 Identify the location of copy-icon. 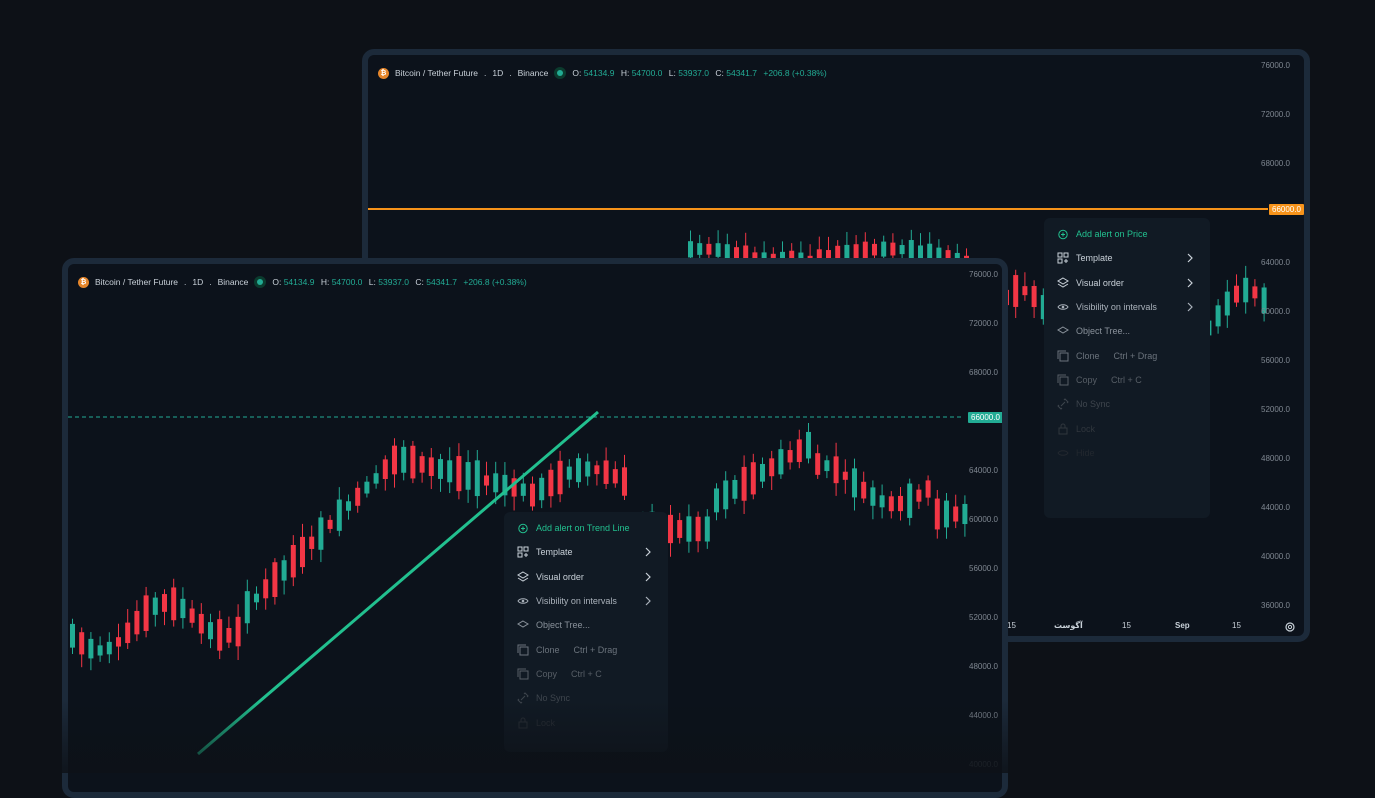
(1063, 380).